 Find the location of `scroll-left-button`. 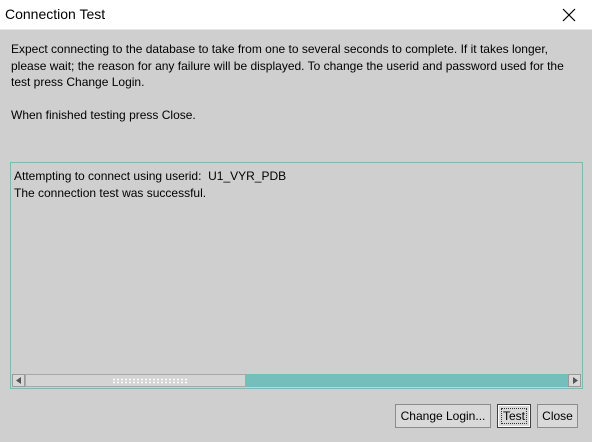

scroll-left-button is located at coordinates (18, 380).